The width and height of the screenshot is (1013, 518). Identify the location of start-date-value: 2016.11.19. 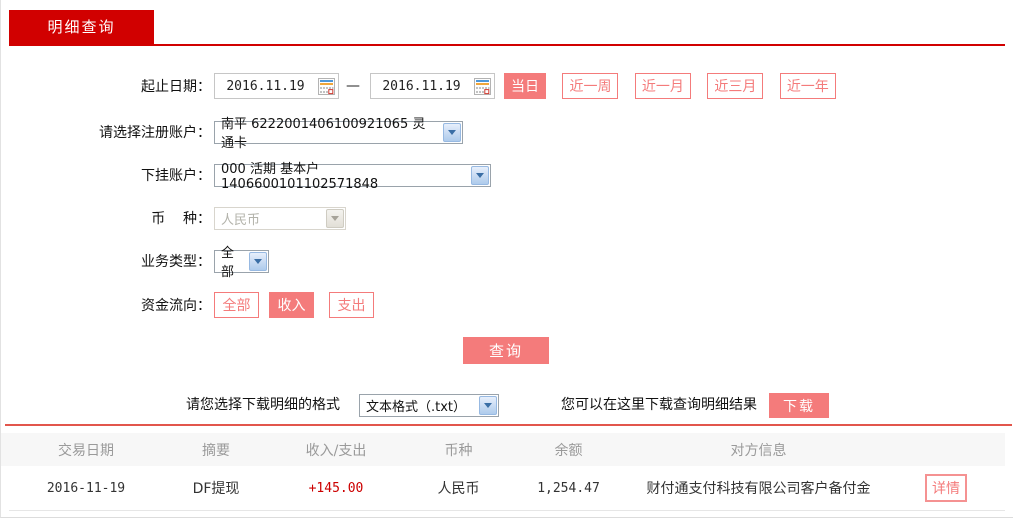
(265, 86).